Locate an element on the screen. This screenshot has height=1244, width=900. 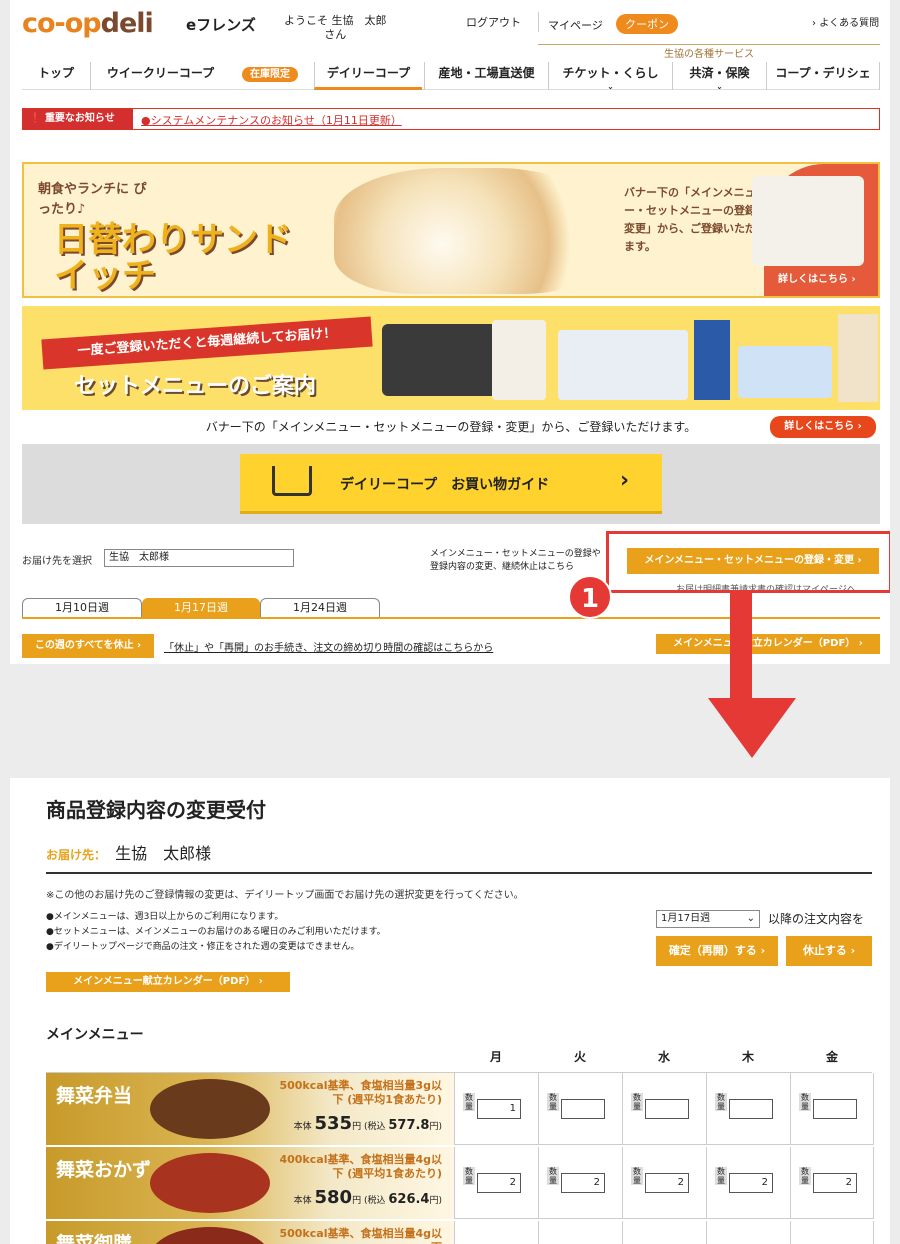
step-number-badge: 1 is located at coordinates (590, 597).